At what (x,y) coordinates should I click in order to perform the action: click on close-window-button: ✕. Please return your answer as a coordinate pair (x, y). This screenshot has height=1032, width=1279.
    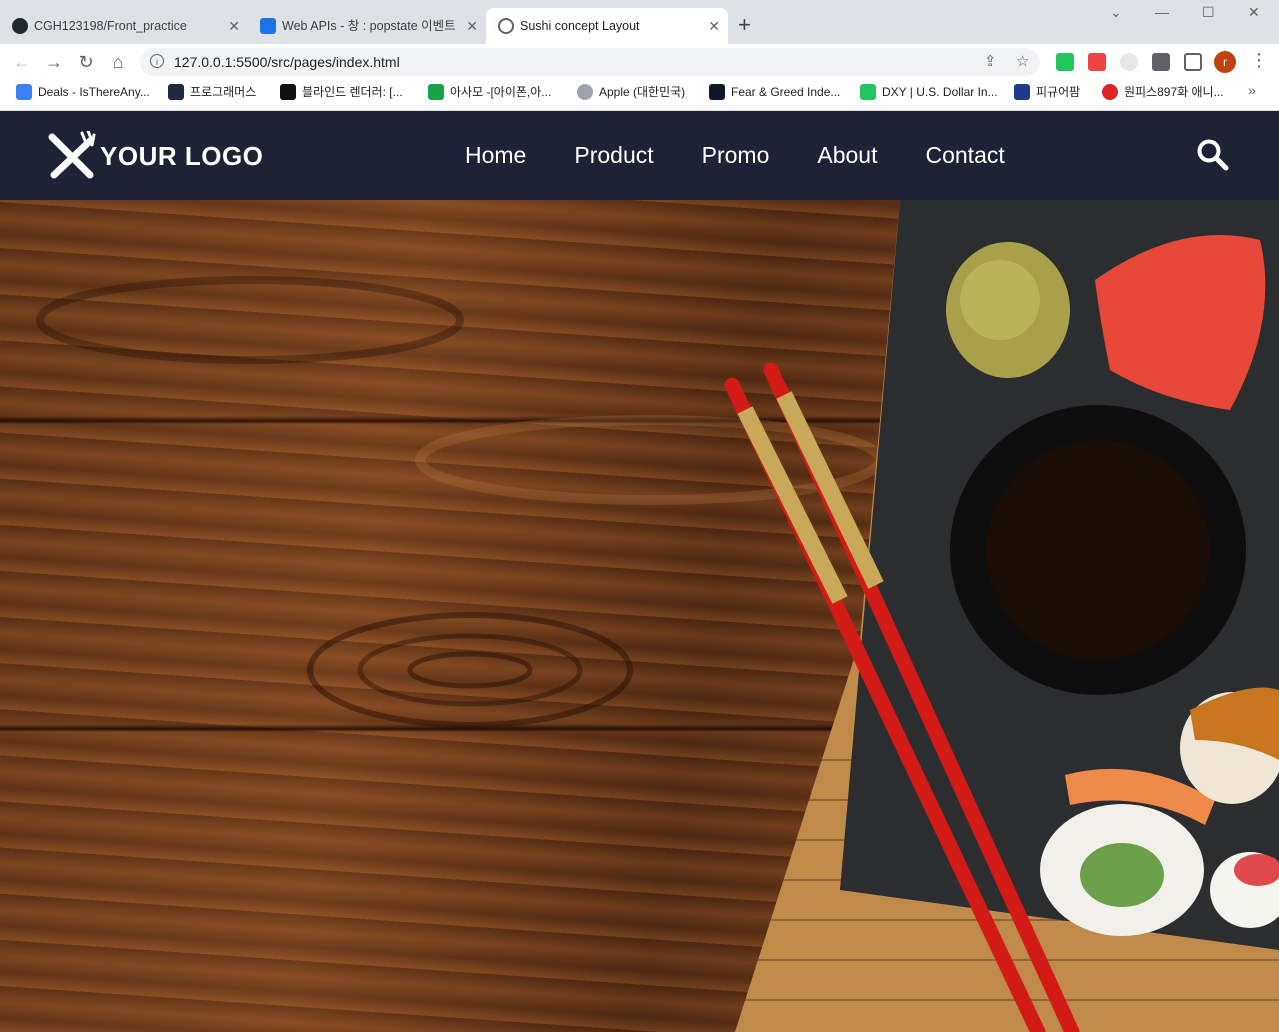
    Looking at the image, I should click on (1254, 12).